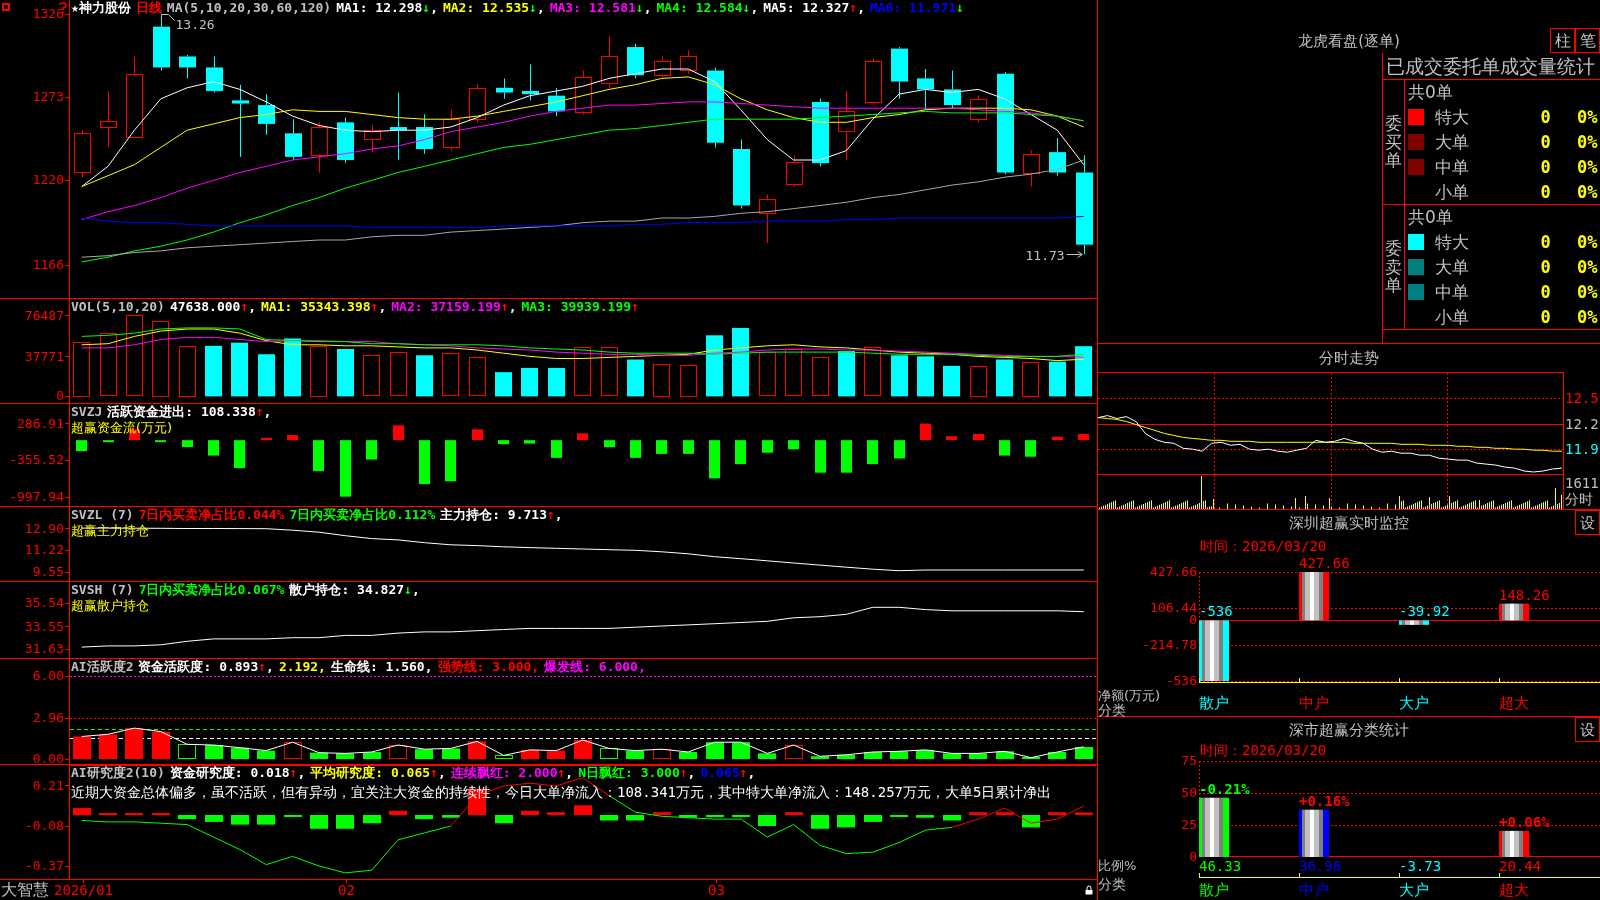 The width and height of the screenshot is (1600, 900). I want to click on indicator-label: MA1: 35343.398, so click(316, 306).